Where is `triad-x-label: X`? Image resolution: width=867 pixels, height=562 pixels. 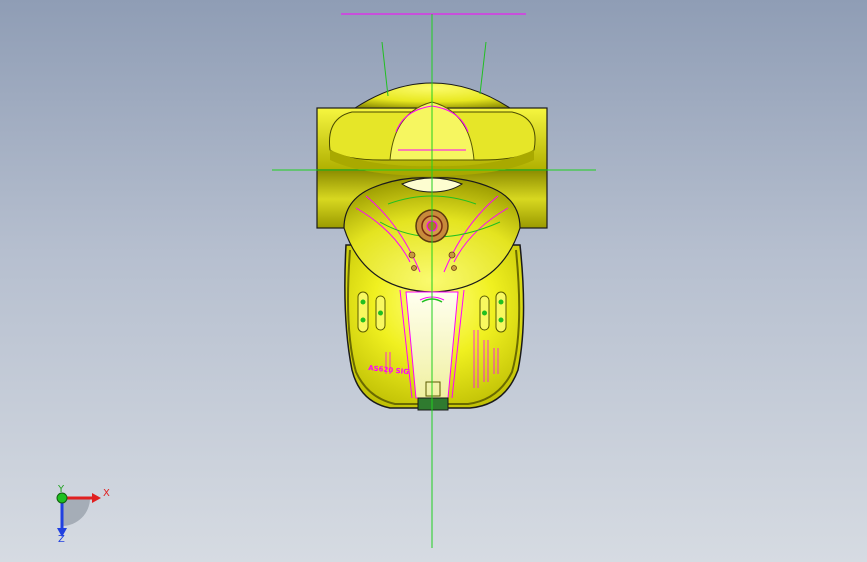
triad-x-label: X is located at coordinates (106, 493).